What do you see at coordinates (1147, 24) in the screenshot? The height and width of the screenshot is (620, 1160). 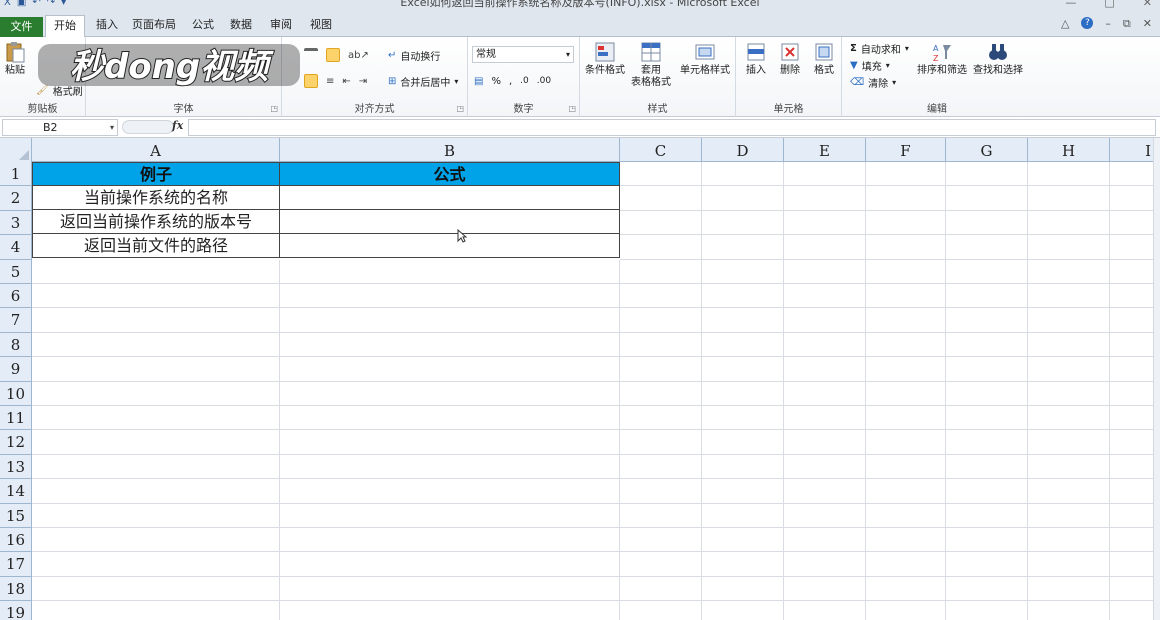 I see `workbook-close-icon: ✕` at bounding box center [1147, 24].